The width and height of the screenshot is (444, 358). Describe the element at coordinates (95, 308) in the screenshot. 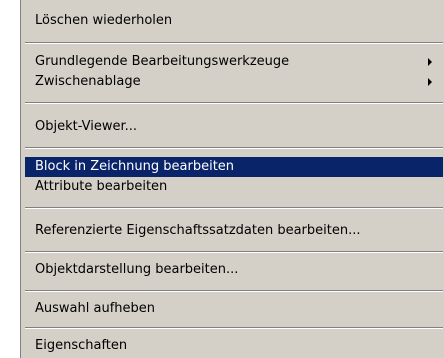

I see `menu-item-label: Auswahl aufheben` at that location.